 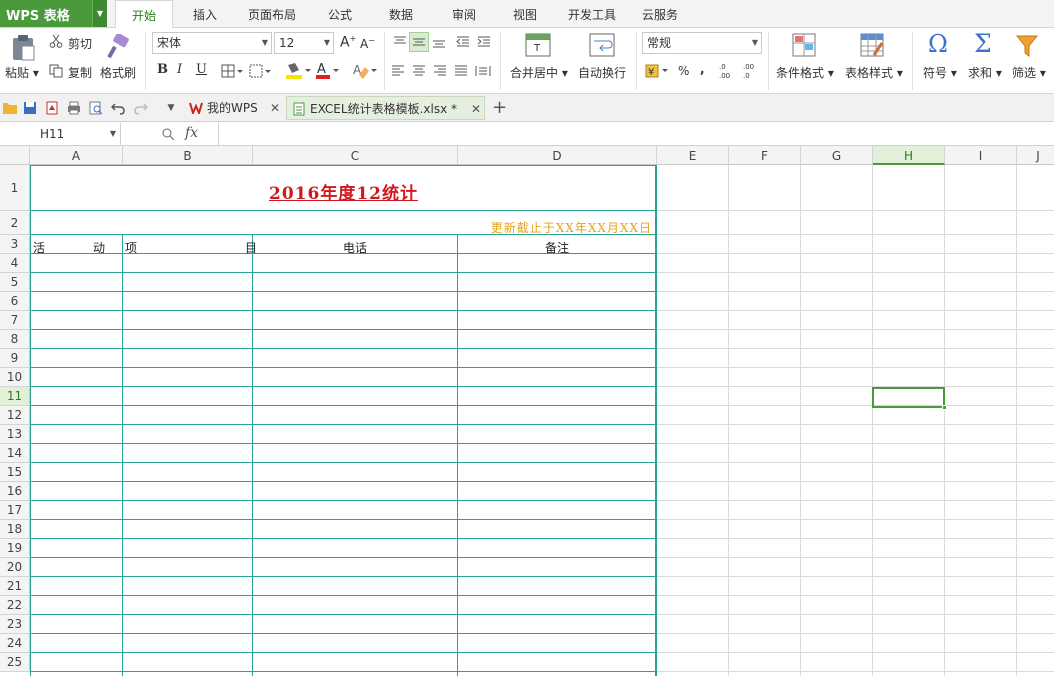 I want to click on open-folder-icon, so click(x=10, y=108).